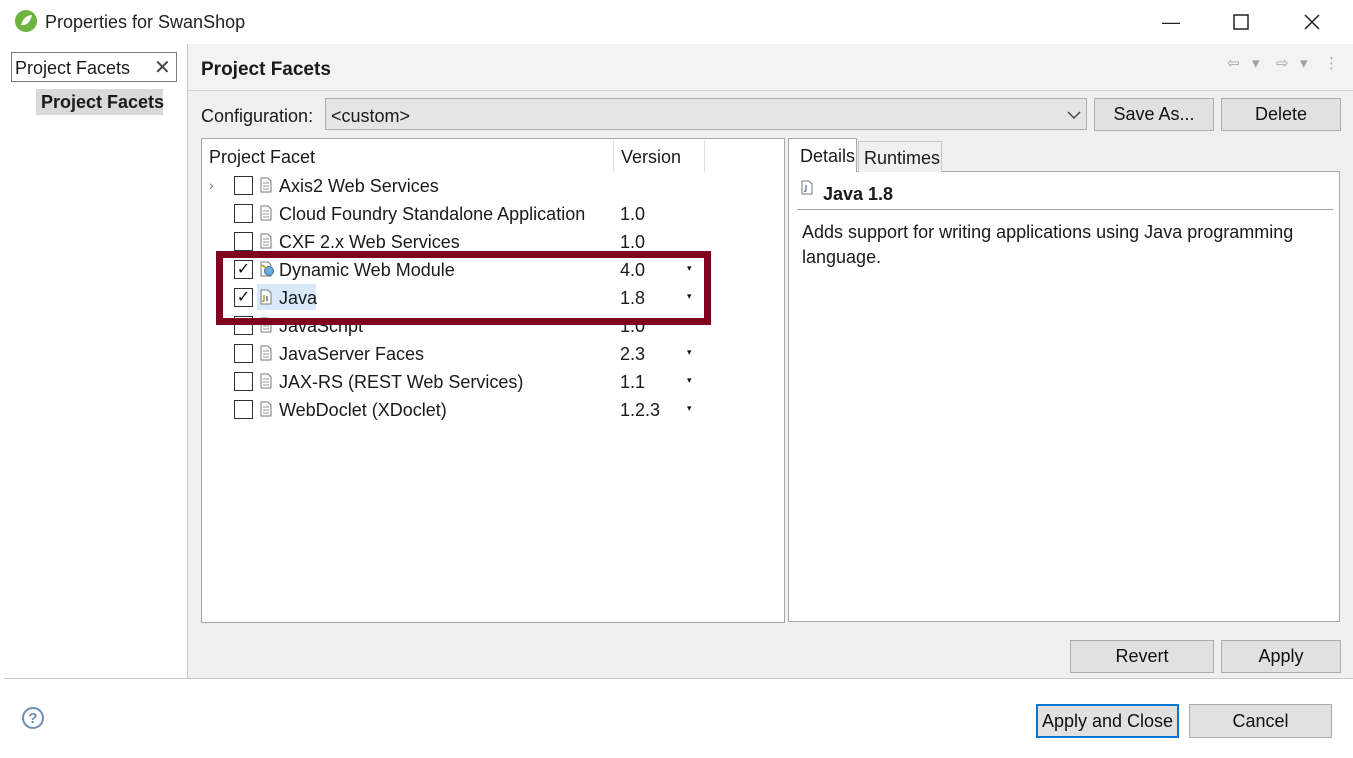 This screenshot has width=1353, height=758. I want to click on back-arrow-icon: ⇦, so click(1233, 63).